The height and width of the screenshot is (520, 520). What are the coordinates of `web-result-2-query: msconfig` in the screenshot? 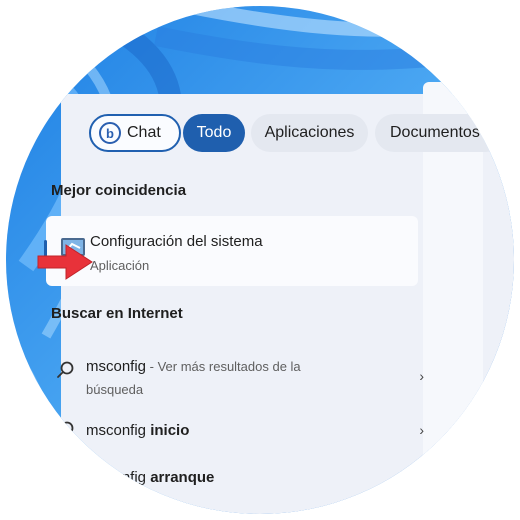 It's located at (116, 430).